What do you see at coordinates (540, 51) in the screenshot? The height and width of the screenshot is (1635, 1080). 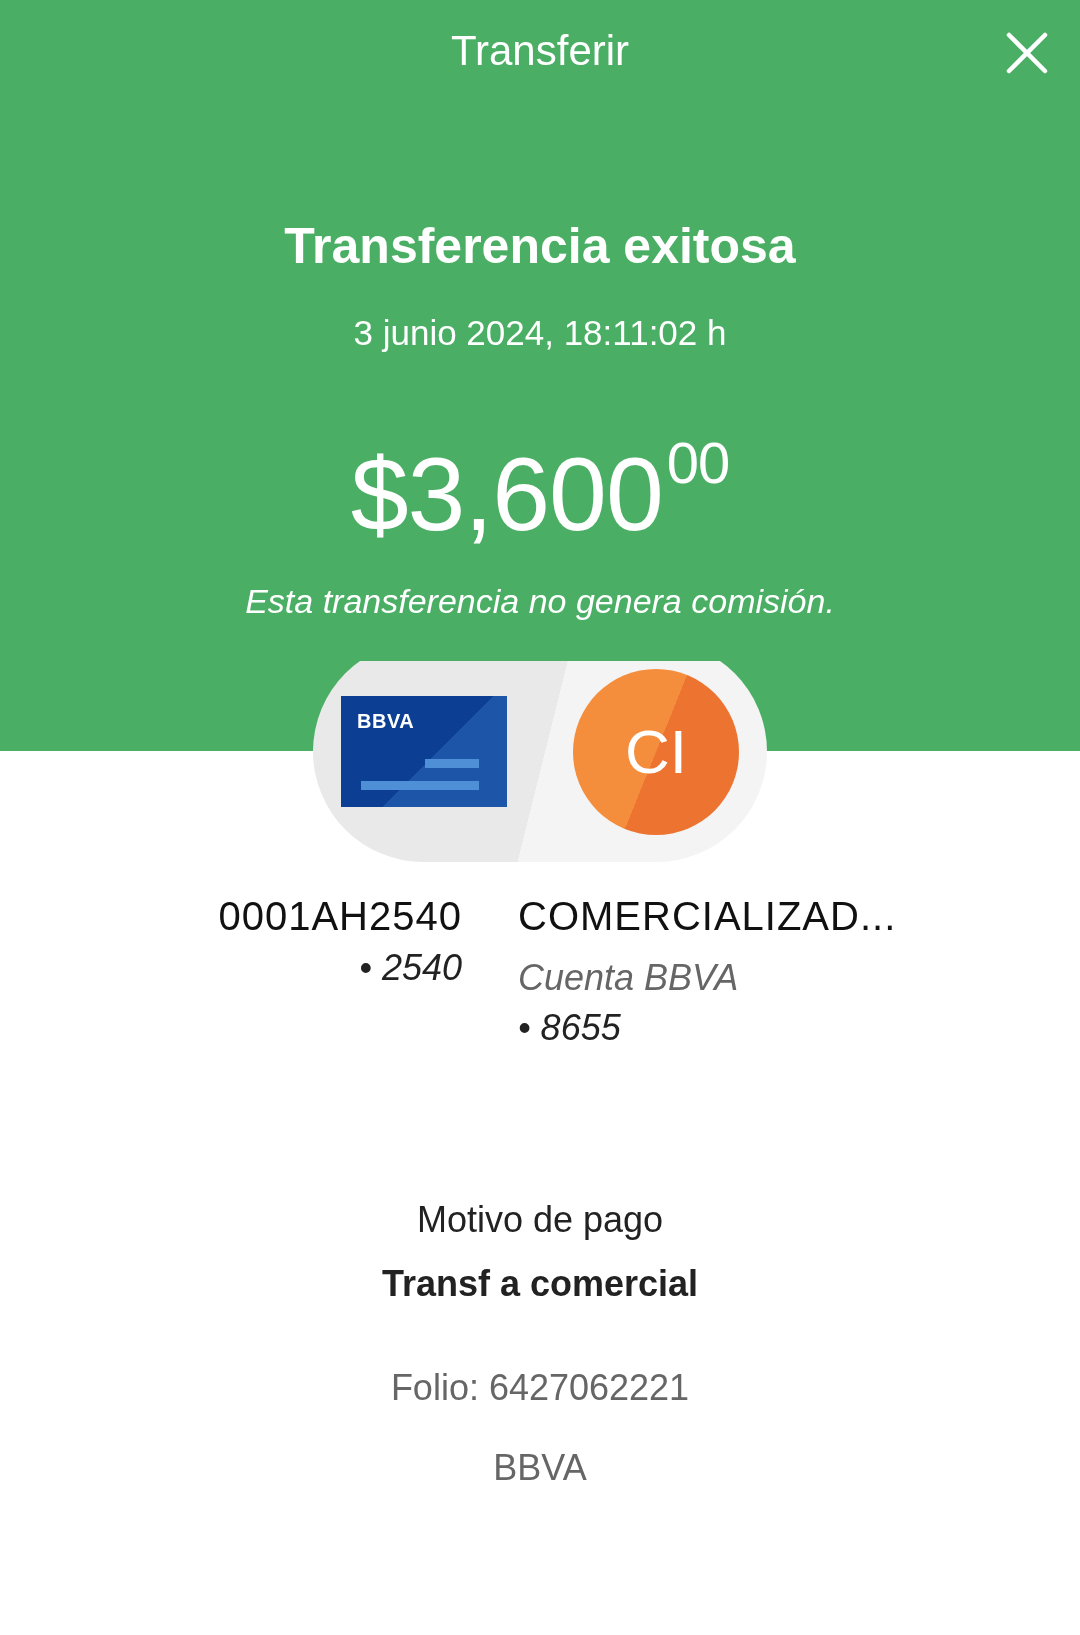 I see `screen-title: Transferir` at bounding box center [540, 51].